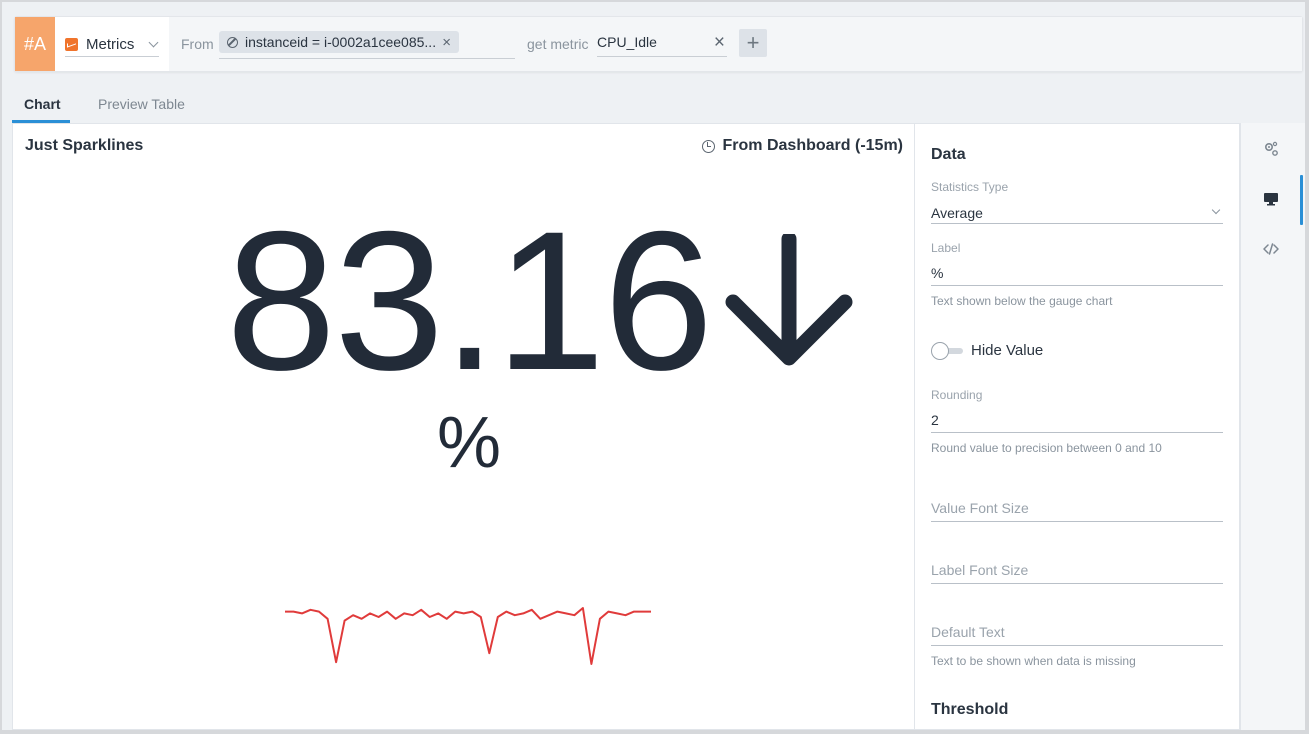 The width and height of the screenshot is (1309, 734). I want to click on metrics-chart-icon, so click(71, 44).